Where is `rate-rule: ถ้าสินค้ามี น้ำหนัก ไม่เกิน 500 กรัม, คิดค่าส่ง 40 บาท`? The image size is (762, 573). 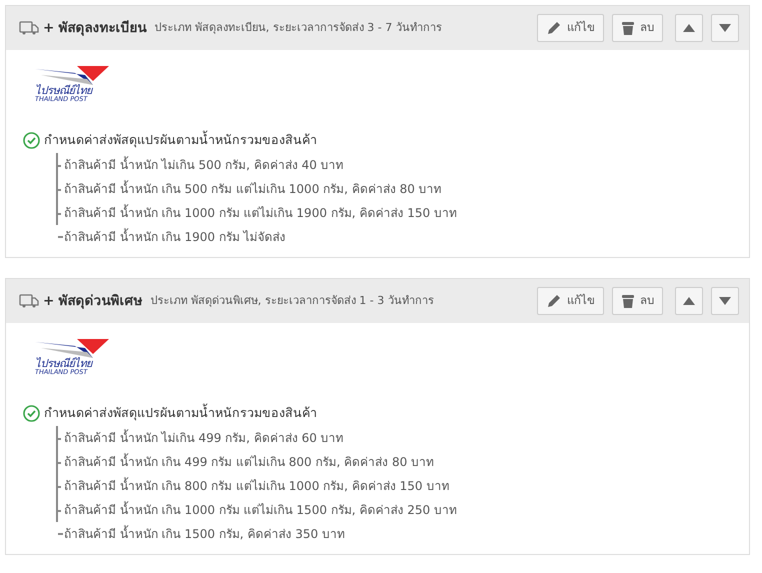
rate-rule: ถ้าสินค้ามี น้ำหนัก ไม่เกิน 500 กรัม, คิดค่าส่ง 40 บาท is located at coordinates (403, 164).